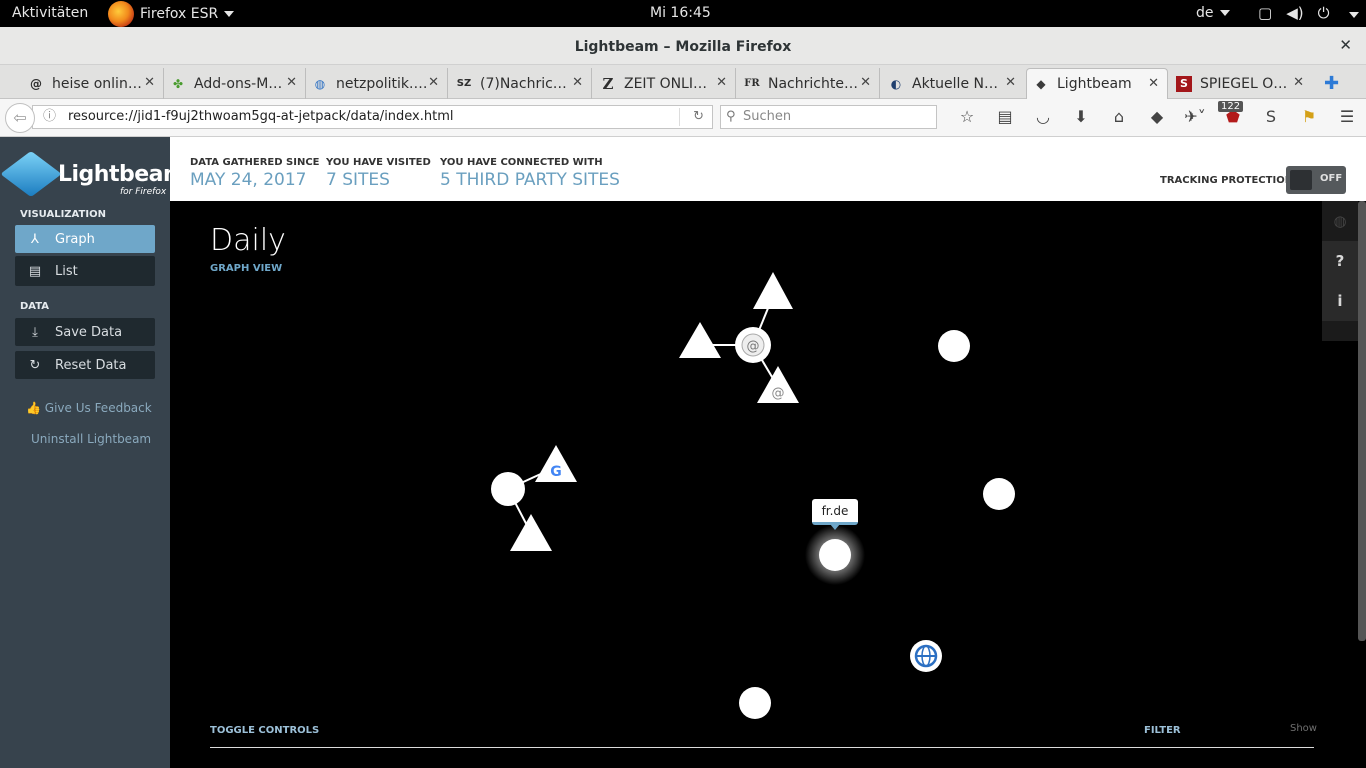 The width and height of the screenshot is (1366, 768). I want to click on tracking-protection-toggle: OFF, so click(1316, 180).